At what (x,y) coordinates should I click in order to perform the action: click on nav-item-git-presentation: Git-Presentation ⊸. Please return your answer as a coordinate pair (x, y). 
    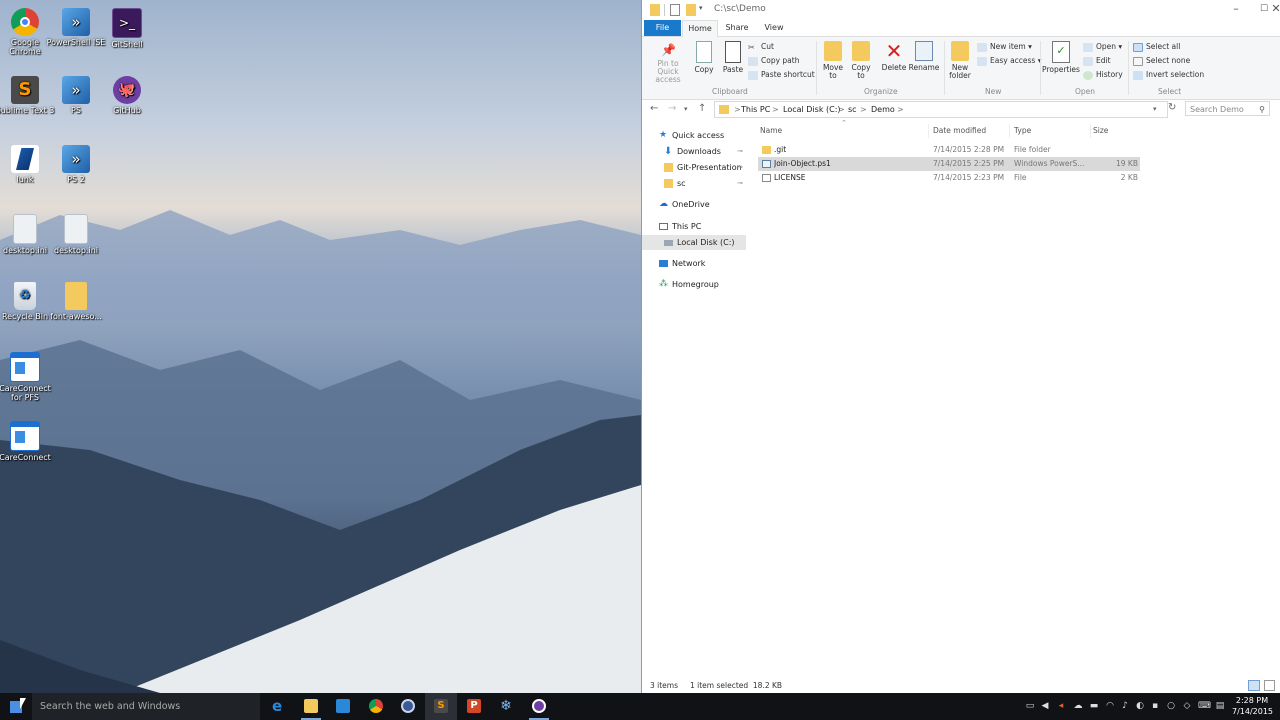
    Looking at the image, I should click on (694, 167).